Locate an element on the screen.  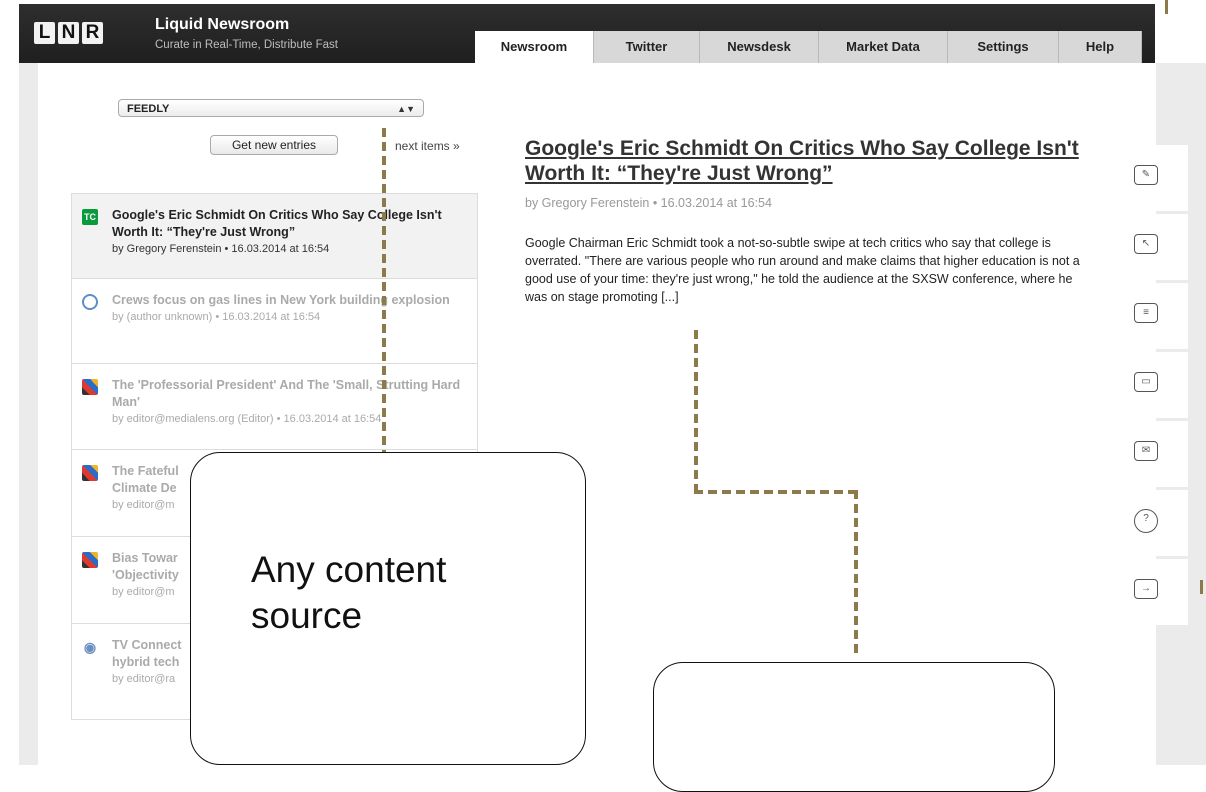
tab-newsdesk: Newsdesk is located at coordinates (759, 47).